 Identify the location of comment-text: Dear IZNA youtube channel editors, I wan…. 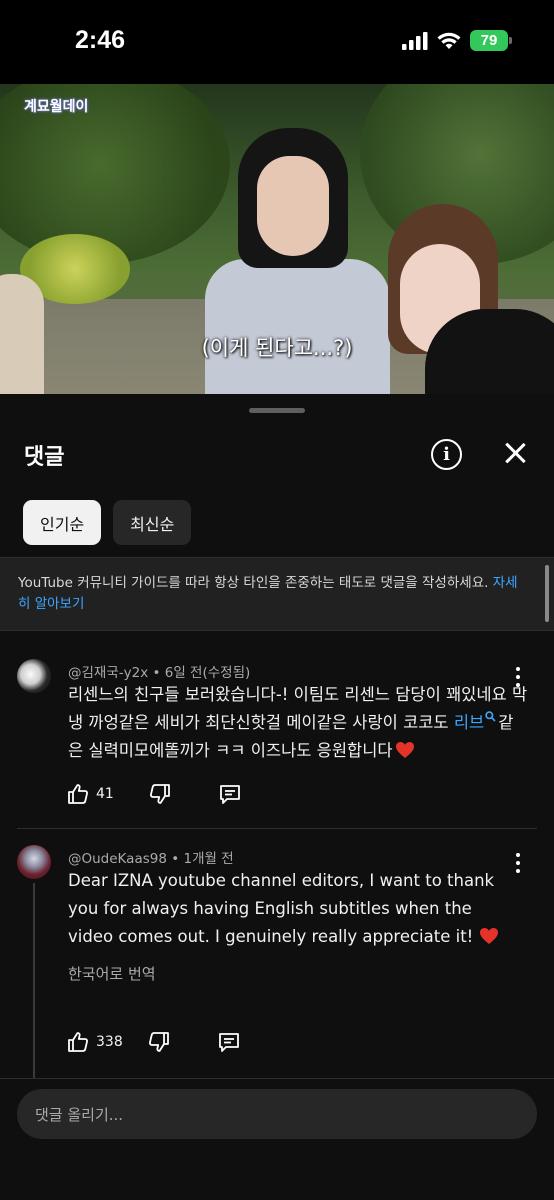
(293, 909).